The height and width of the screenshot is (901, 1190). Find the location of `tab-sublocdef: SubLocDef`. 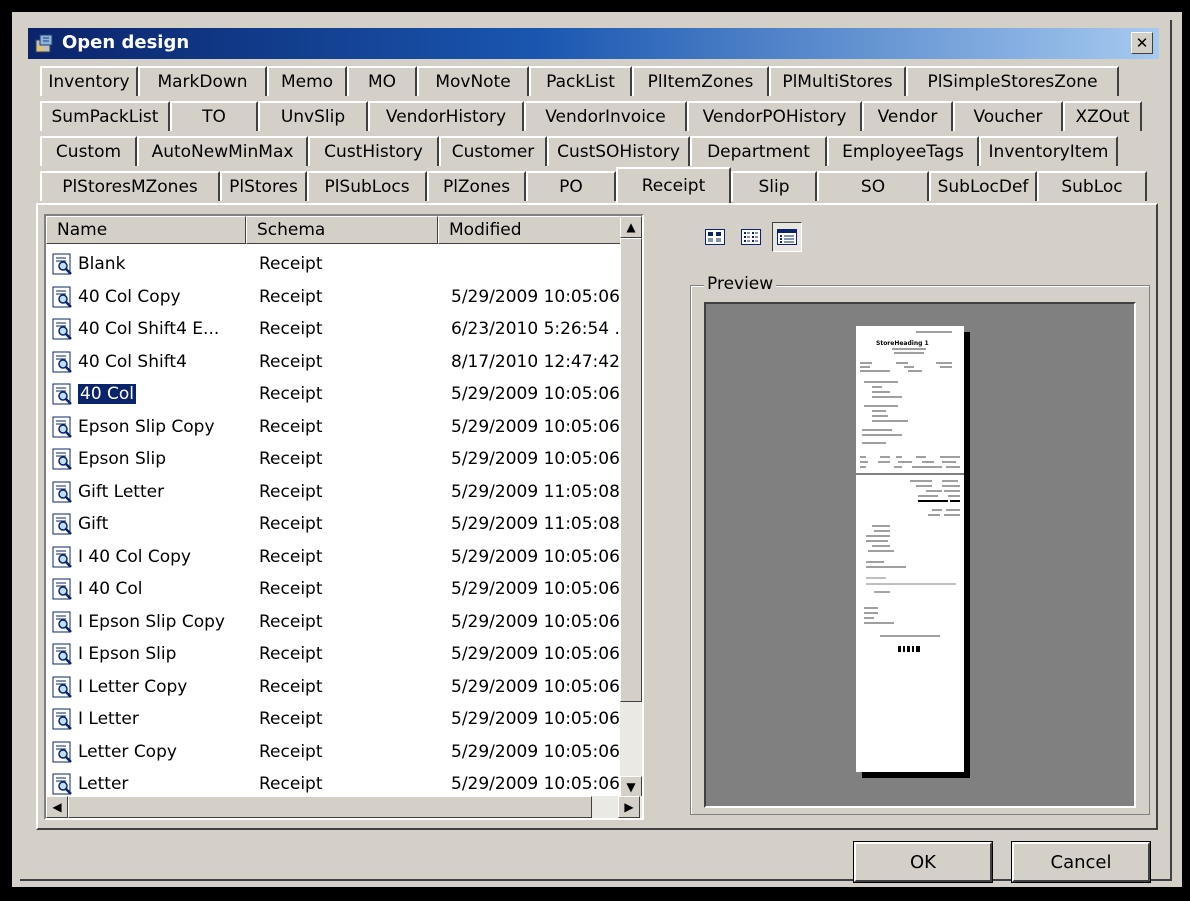

tab-sublocdef: SubLocDef is located at coordinates (983, 186).